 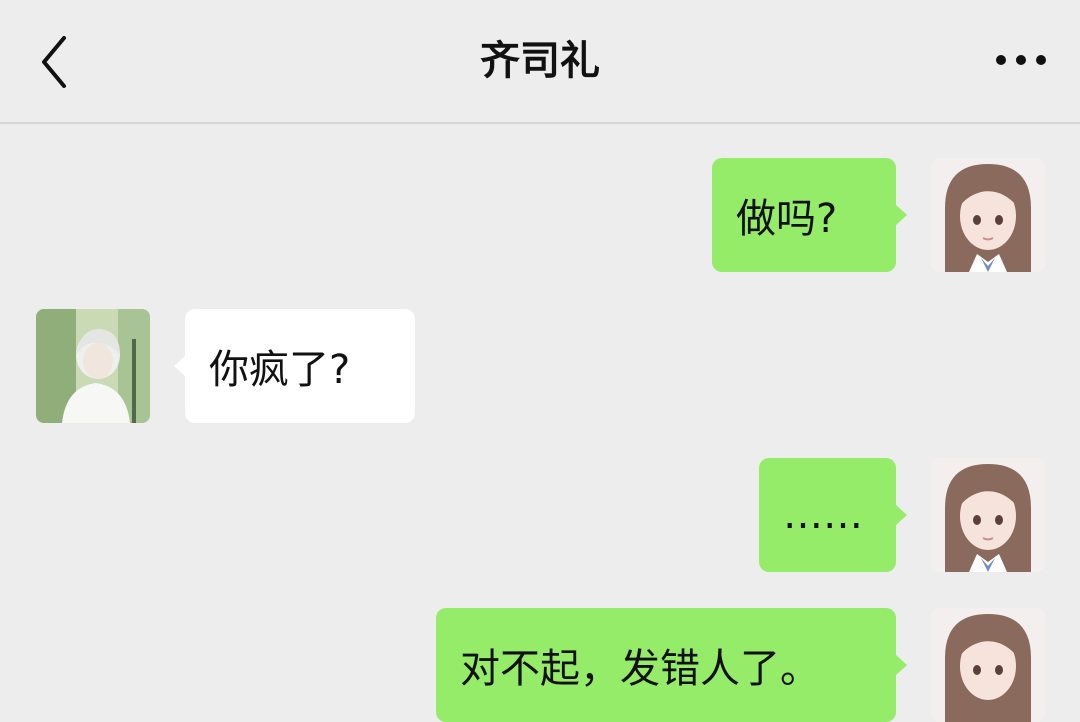 I want to click on more-options-button, so click(x=1021, y=60).